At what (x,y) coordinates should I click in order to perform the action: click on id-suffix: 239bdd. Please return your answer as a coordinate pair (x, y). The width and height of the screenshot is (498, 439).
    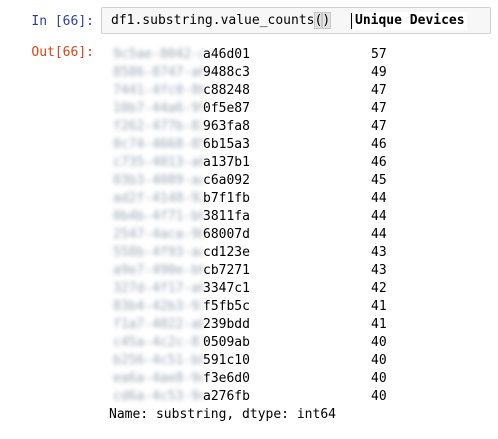
    Looking at the image, I should click on (226, 324).